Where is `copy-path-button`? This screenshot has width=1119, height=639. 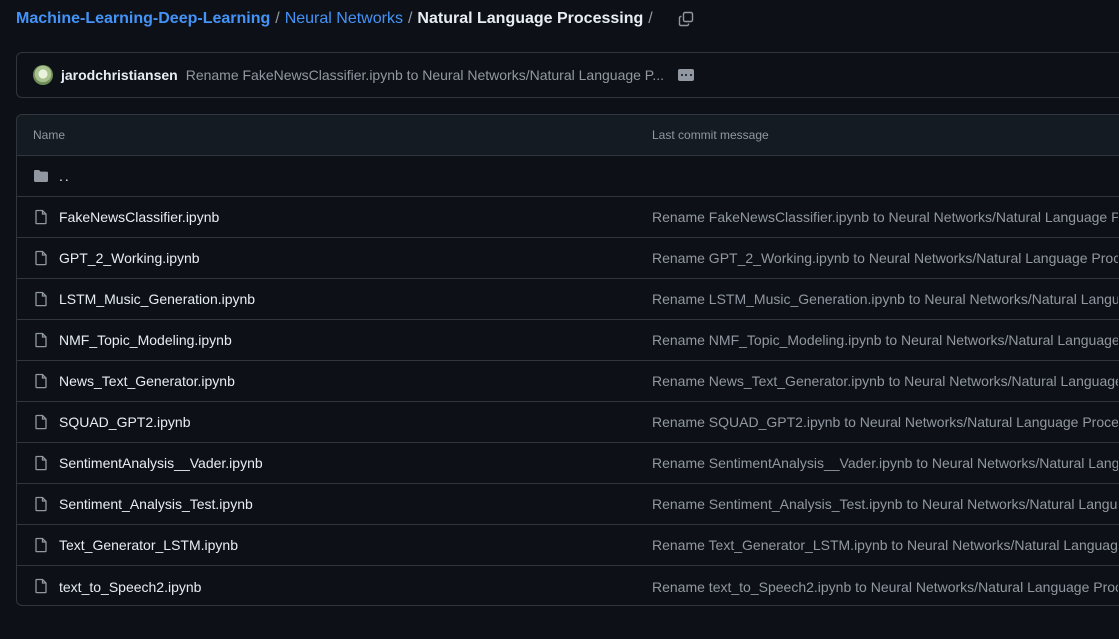
copy-path-button is located at coordinates (686, 19).